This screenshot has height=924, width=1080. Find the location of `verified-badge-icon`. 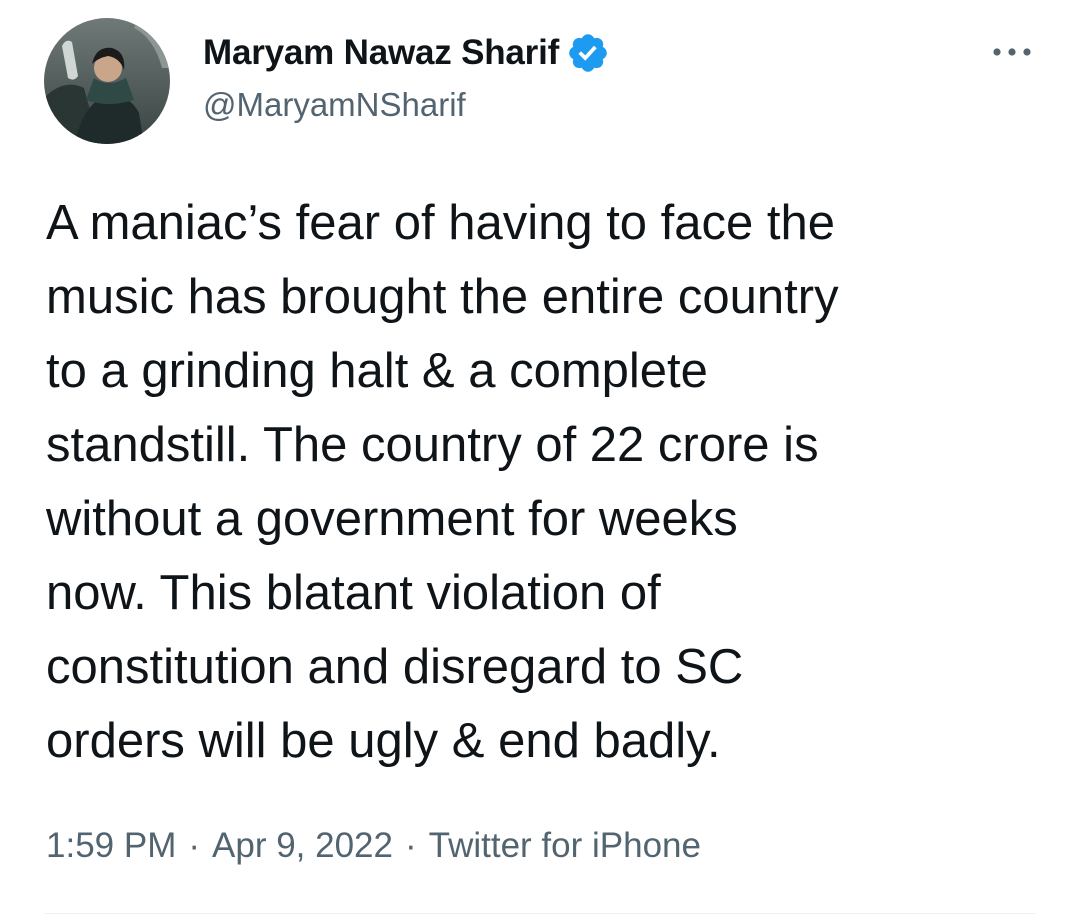

verified-badge-icon is located at coordinates (588, 53).